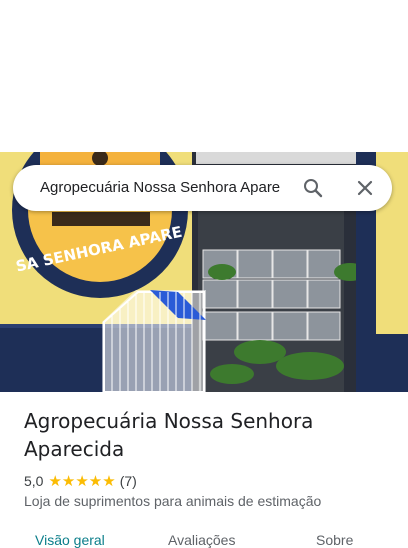  What do you see at coordinates (128, 481) in the screenshot?
I see `review-count: (7)` at bounding box center [128, 481].